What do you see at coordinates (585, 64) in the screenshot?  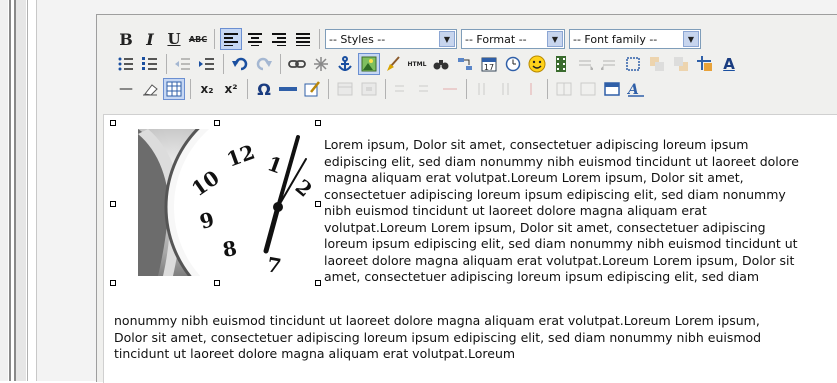 I see `ltr-button` at bounding box center [585, 64].